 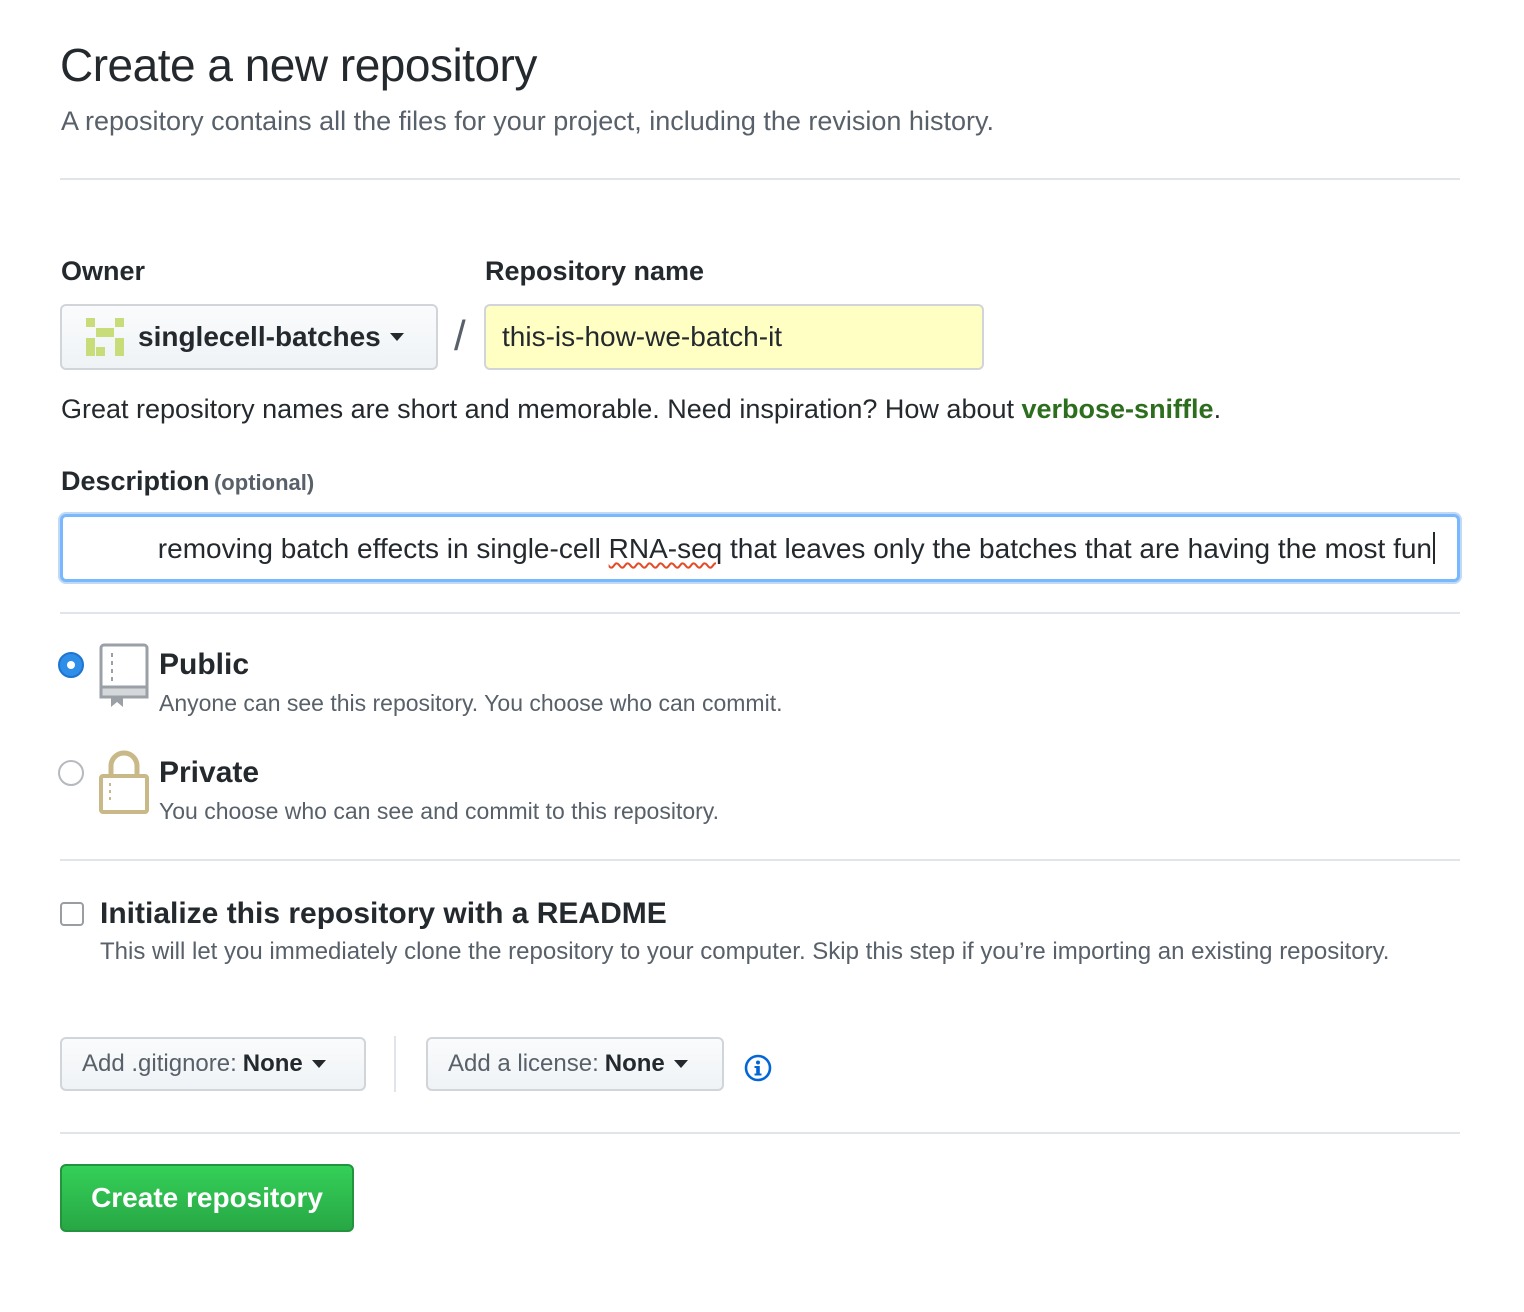 What do you see at coordinates (124, 782) in the screenshot?
I see `lock-icon` at bounding box center [124, 782].